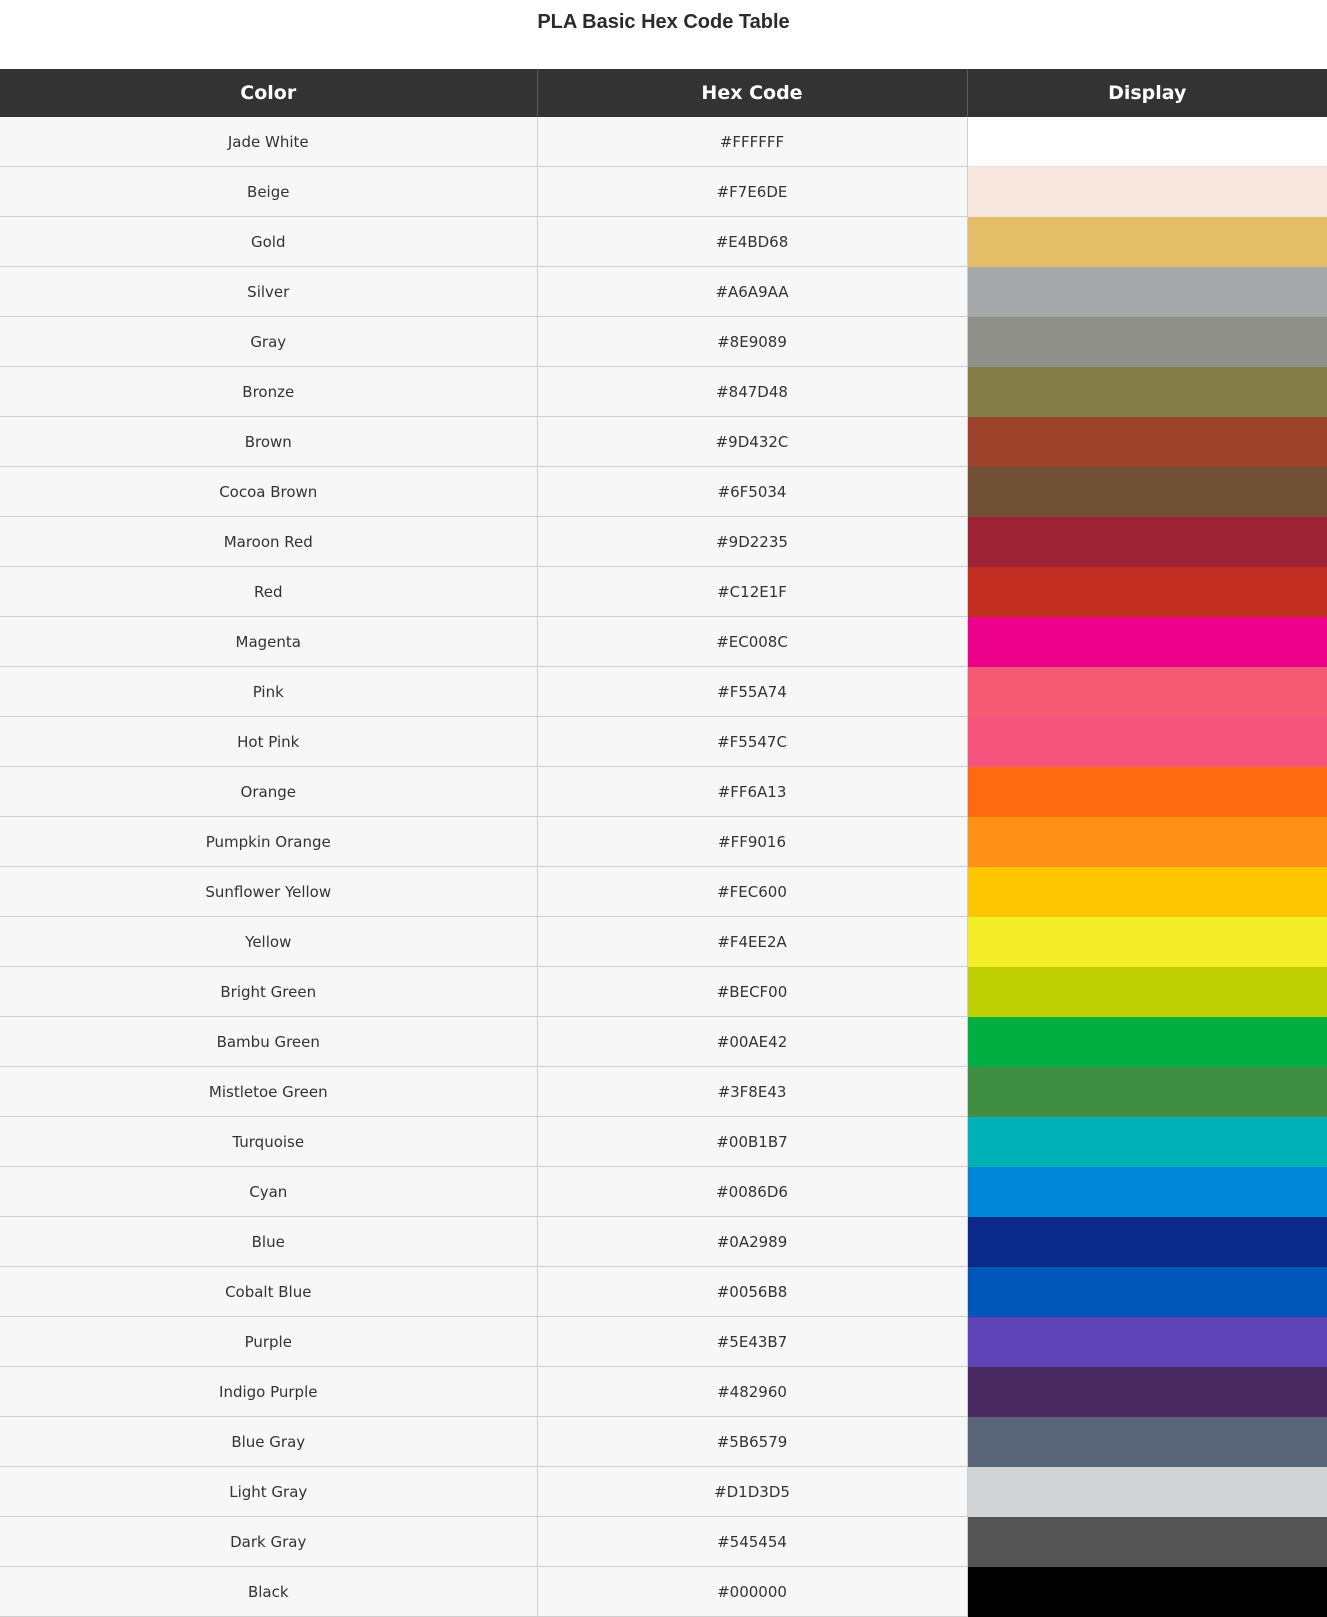  Describe the element at coordinates (752, 741) in the screenshot. I see `hex-code-cell: #F5547C` at that location.